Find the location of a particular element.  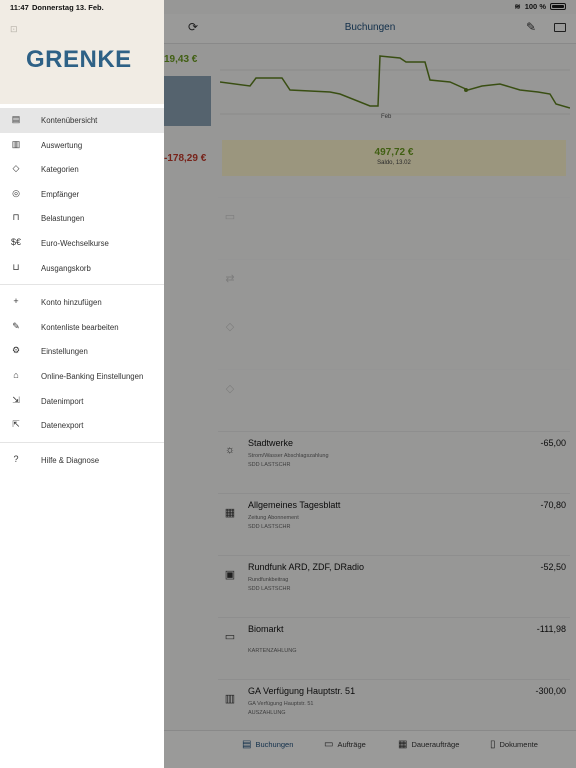

drawer-item-label: Auswertung is located at coordinates (62, 145).